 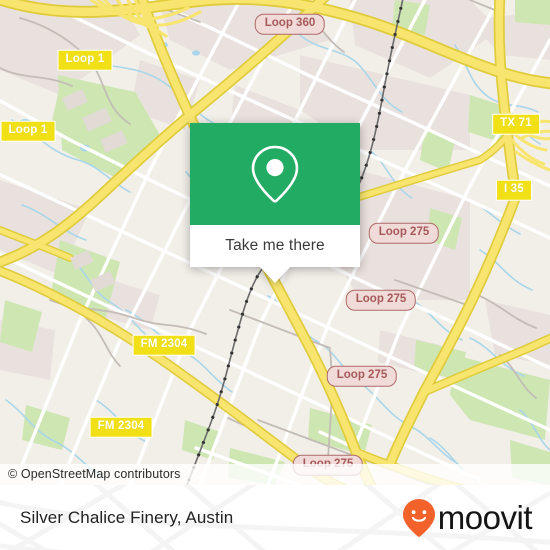 I want to click on attribution-text: © OpenStreetMap contributors, so click(x=94, y=474).